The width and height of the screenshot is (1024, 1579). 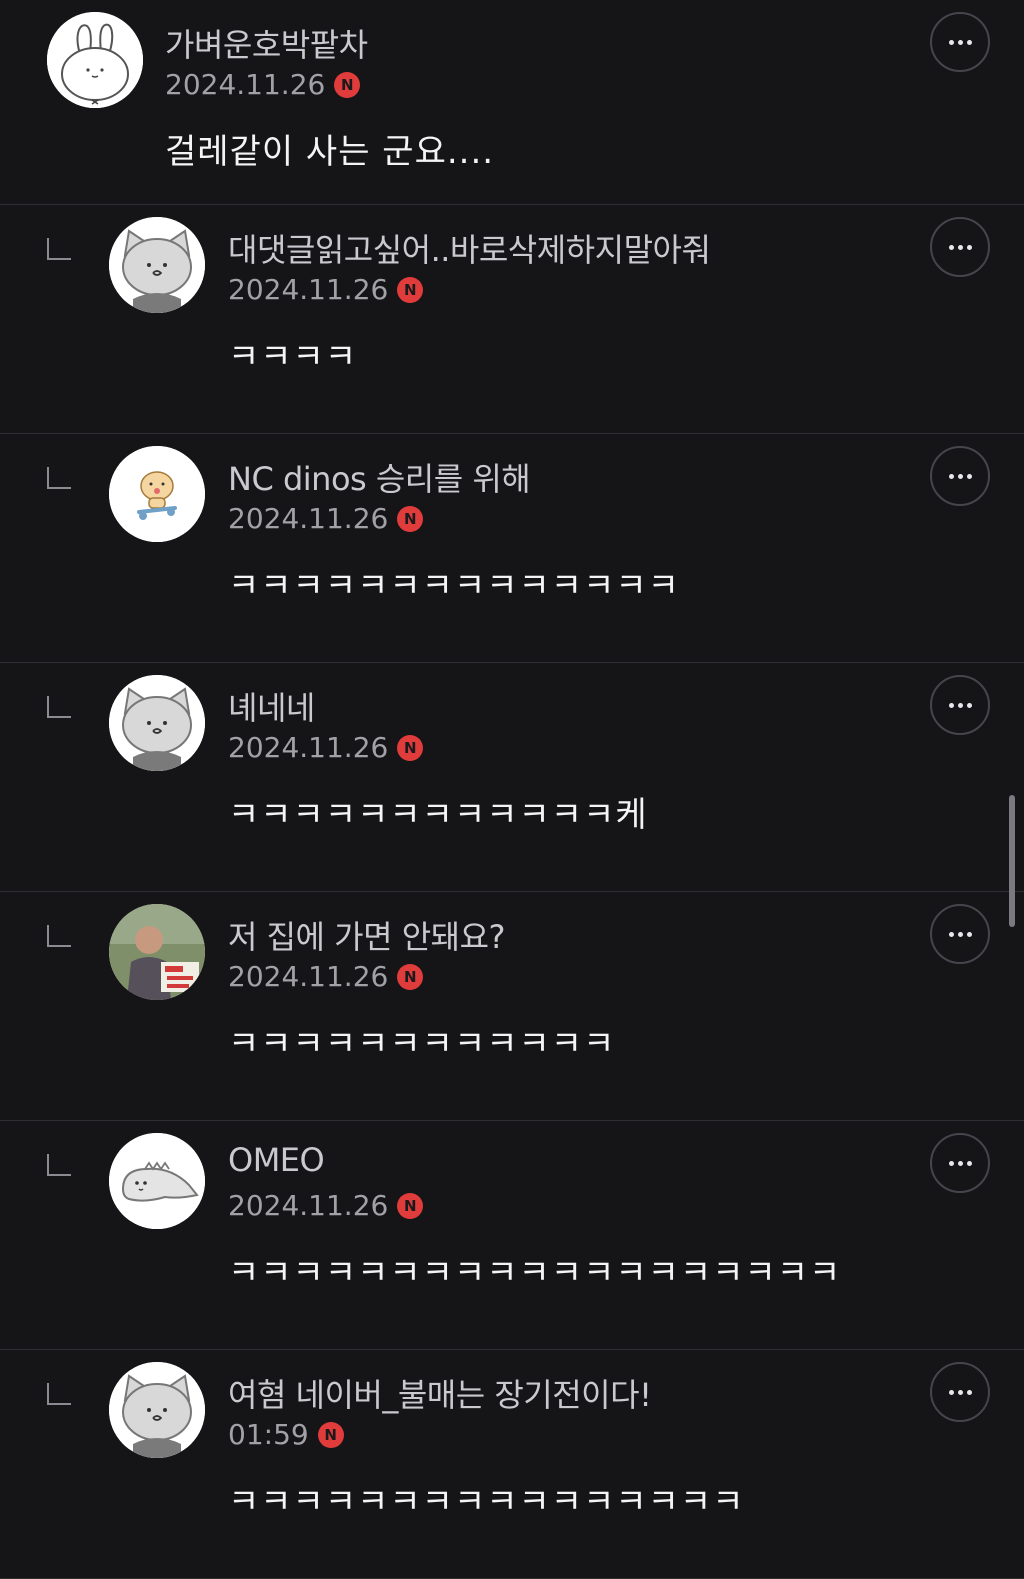 I want to click on nickname: OMEO, so click(x=276, y=1160).